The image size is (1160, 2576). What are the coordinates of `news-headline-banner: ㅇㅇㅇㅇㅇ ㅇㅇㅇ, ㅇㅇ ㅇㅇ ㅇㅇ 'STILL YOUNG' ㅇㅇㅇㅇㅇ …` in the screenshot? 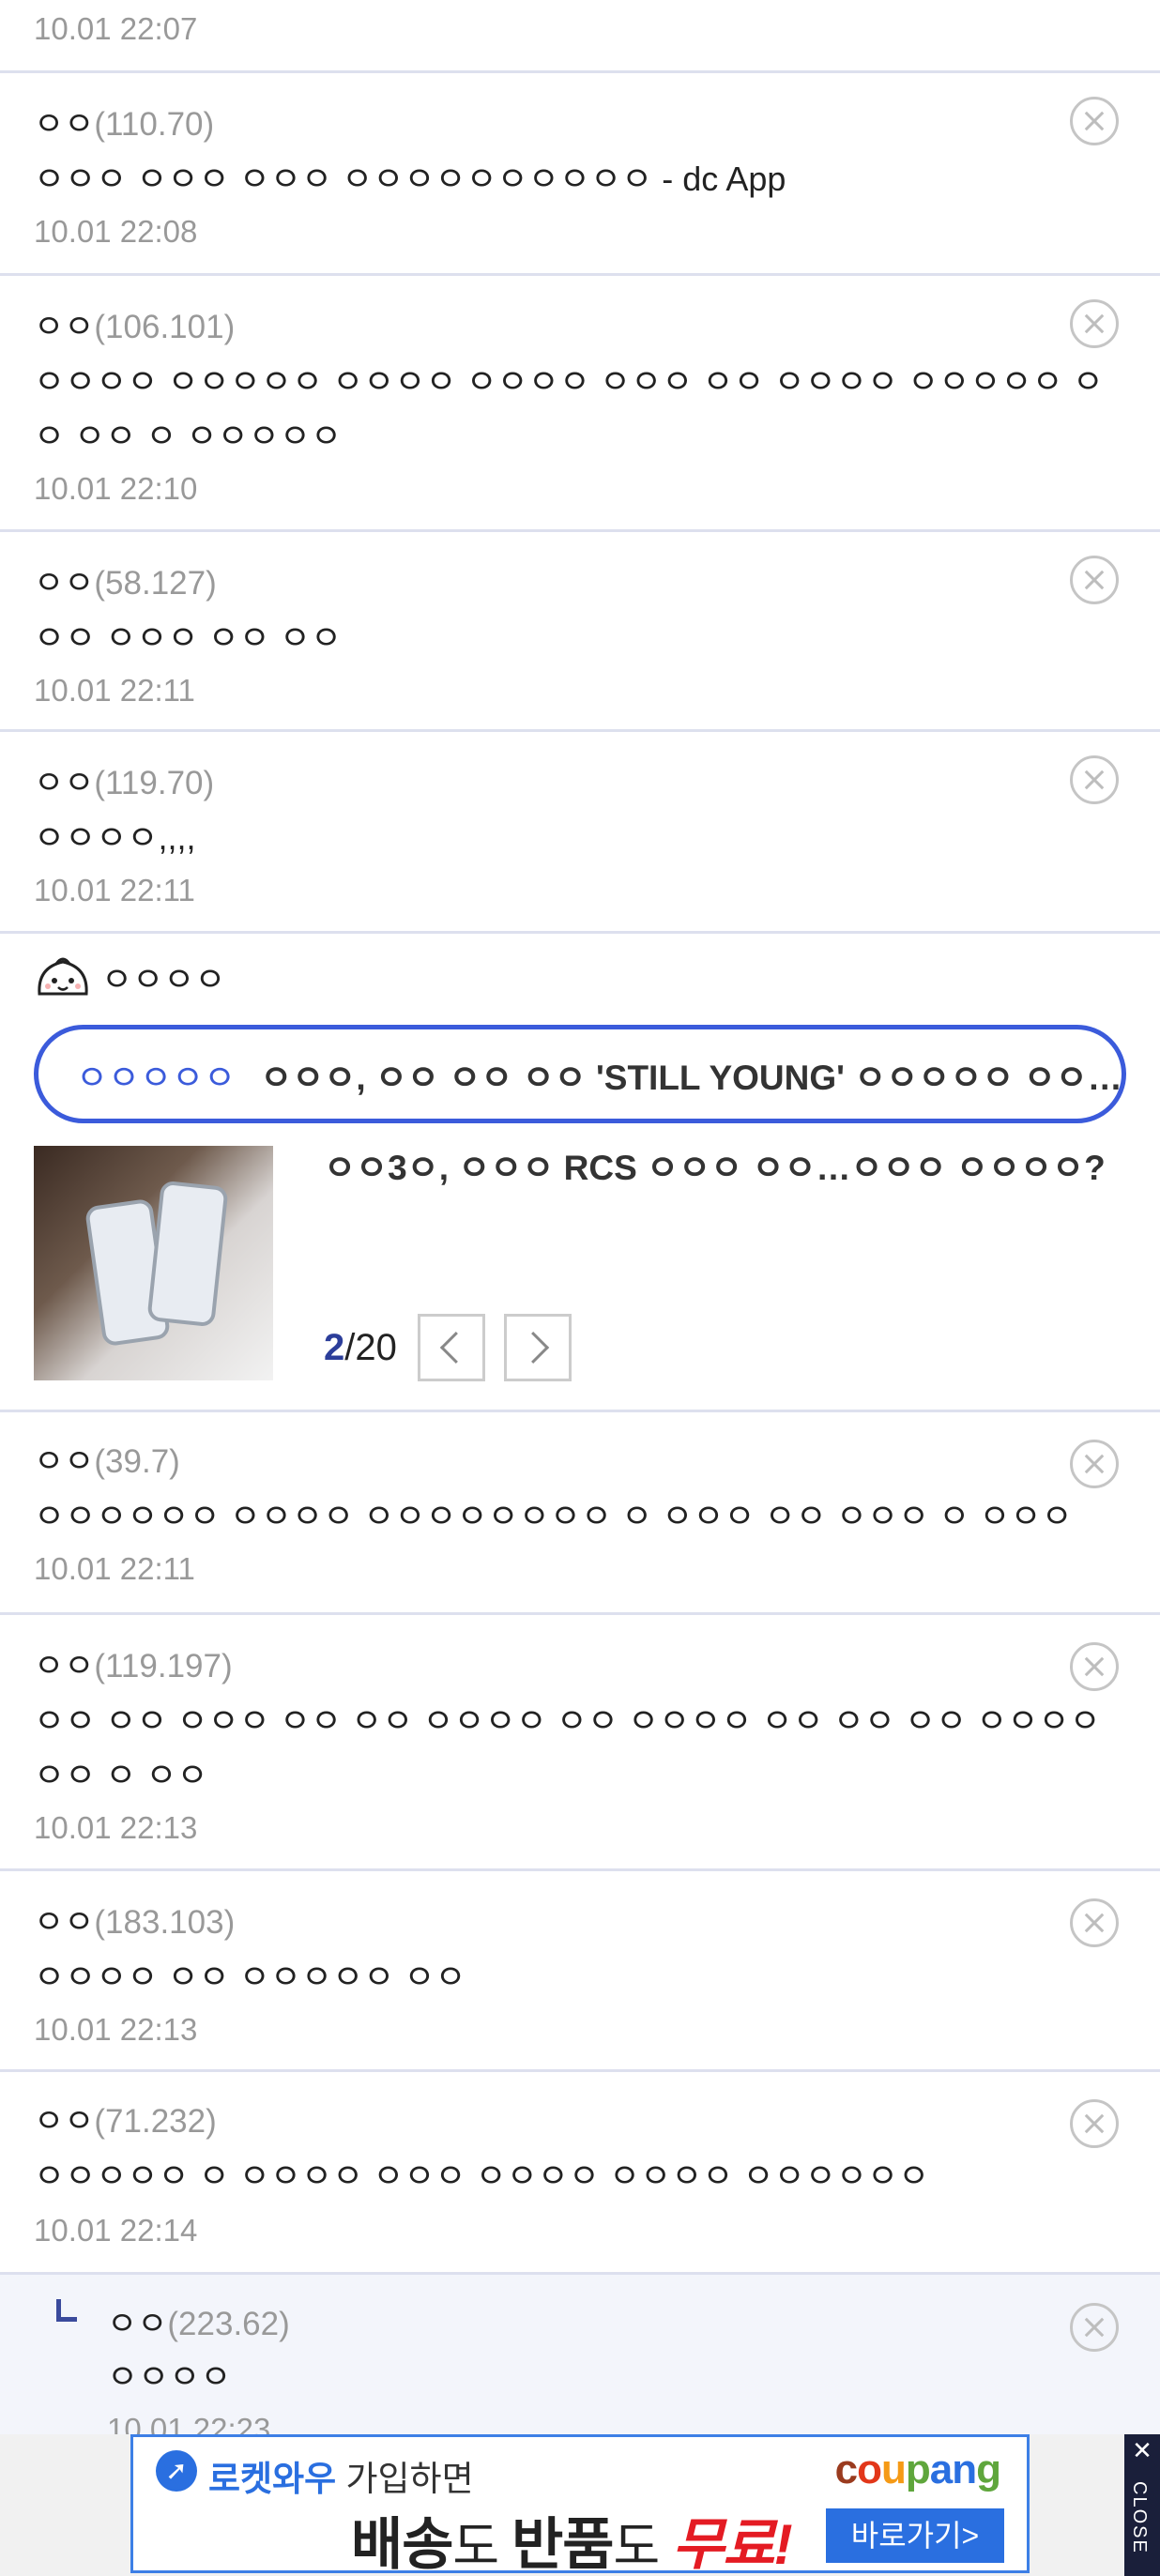 It's located at (580, 1074).